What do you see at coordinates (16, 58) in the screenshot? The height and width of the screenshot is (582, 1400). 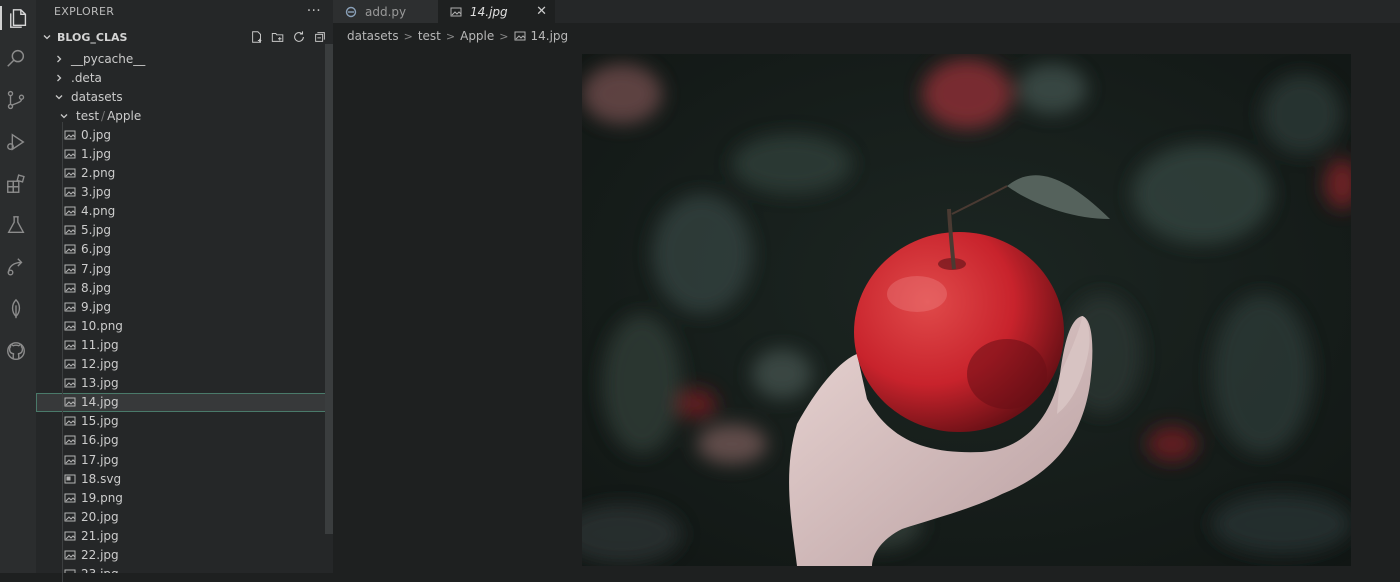 I see `search-icon` at bounding box center [16, 58].